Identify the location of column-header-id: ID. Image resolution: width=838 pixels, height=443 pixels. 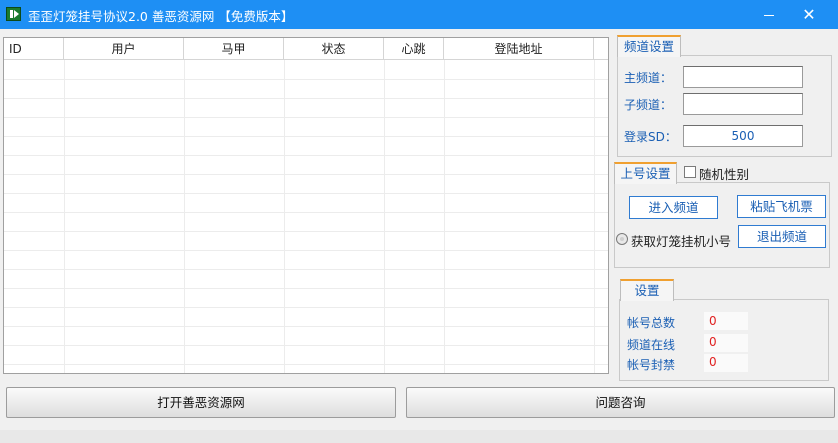
(34, 49).